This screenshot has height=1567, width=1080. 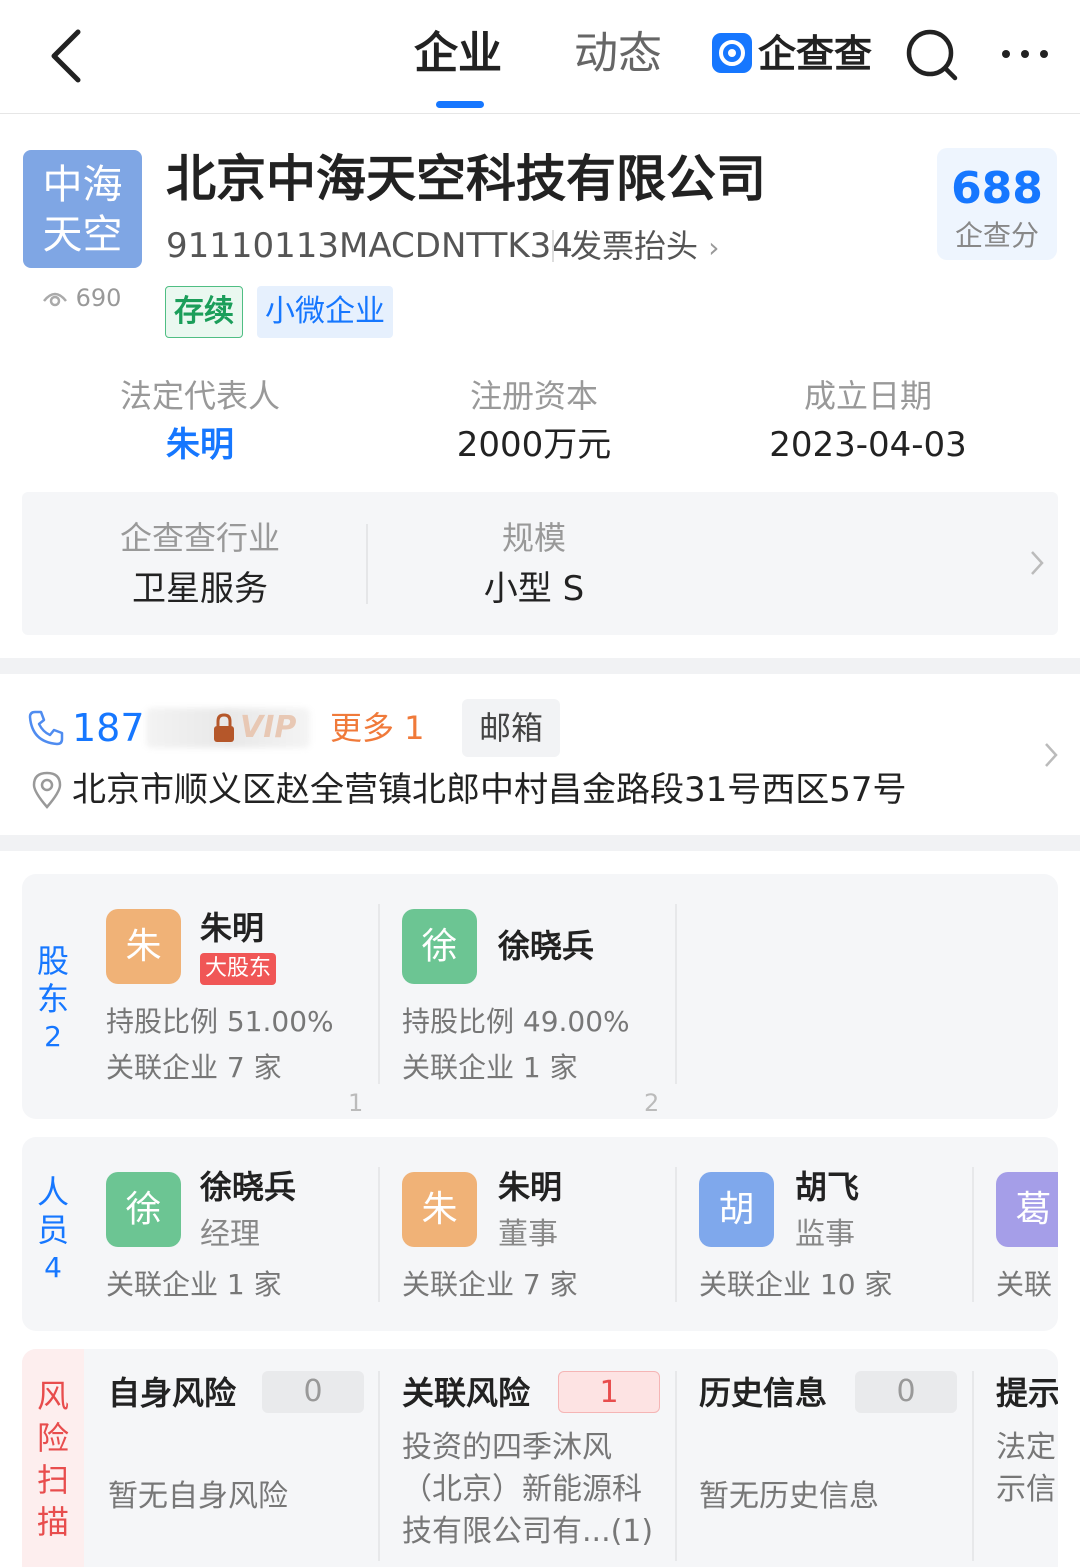 I want to click on share-ratio: 持股比例 49.00%, so click(x=516, y=1021).